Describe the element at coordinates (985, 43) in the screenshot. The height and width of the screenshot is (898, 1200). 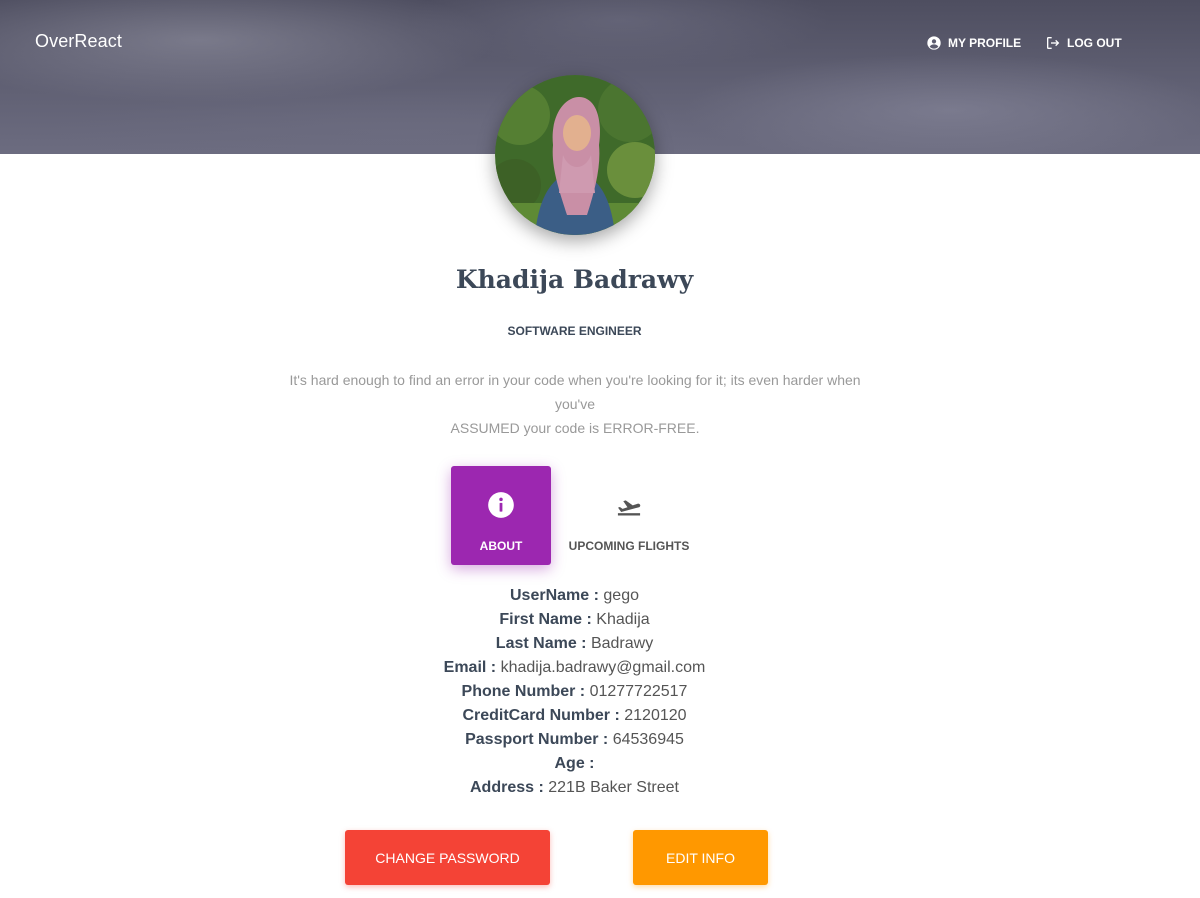
I see `my-profile-label: MY PROFILE` at that location.